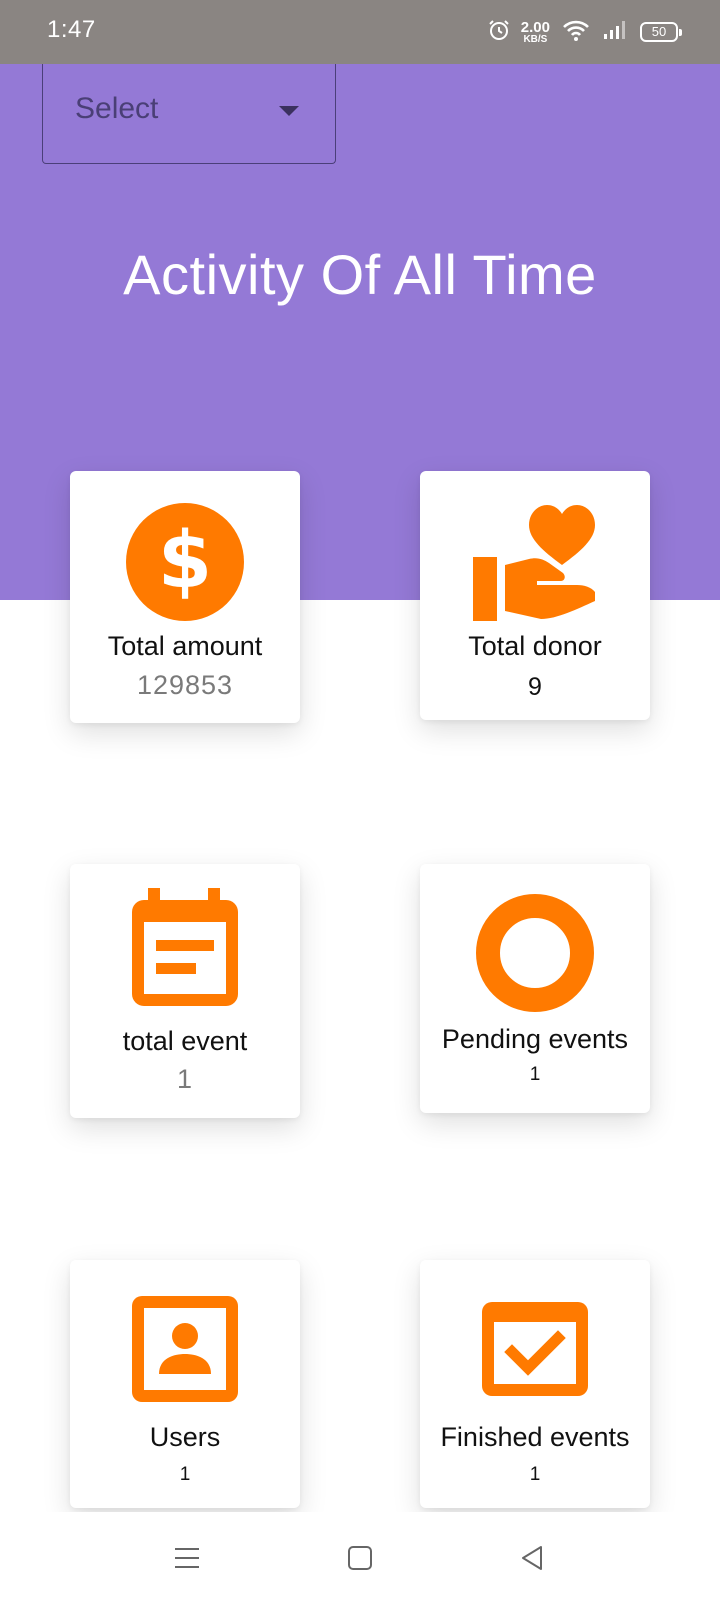 This screenshot has height=1600, width=720. I want to click on total-amount-card: $ Total amount 129853, so click(185, 597).